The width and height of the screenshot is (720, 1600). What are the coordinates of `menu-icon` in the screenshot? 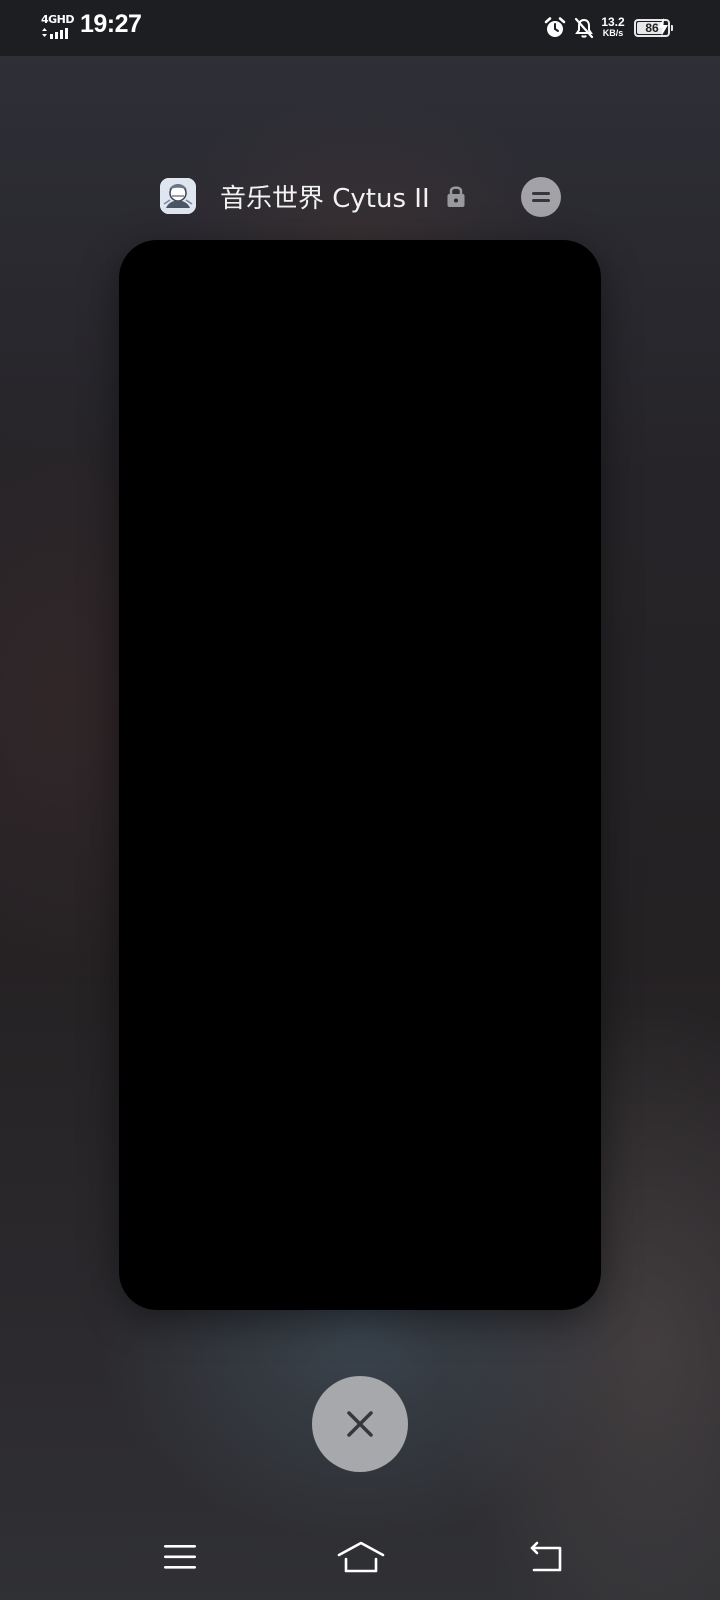 It's located at (541, 197).